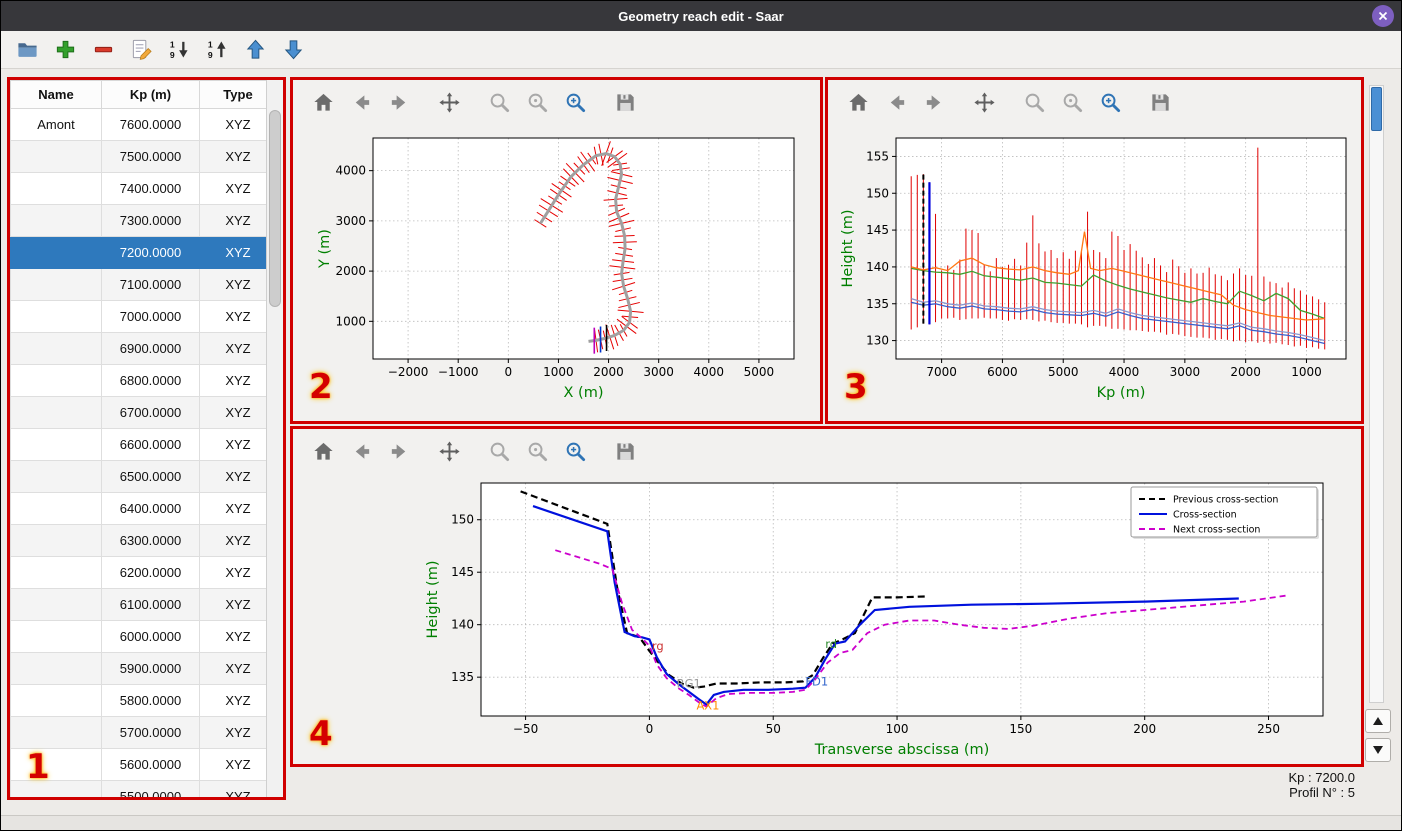  I want to click on arrow-up-icon, so click(255, 49).